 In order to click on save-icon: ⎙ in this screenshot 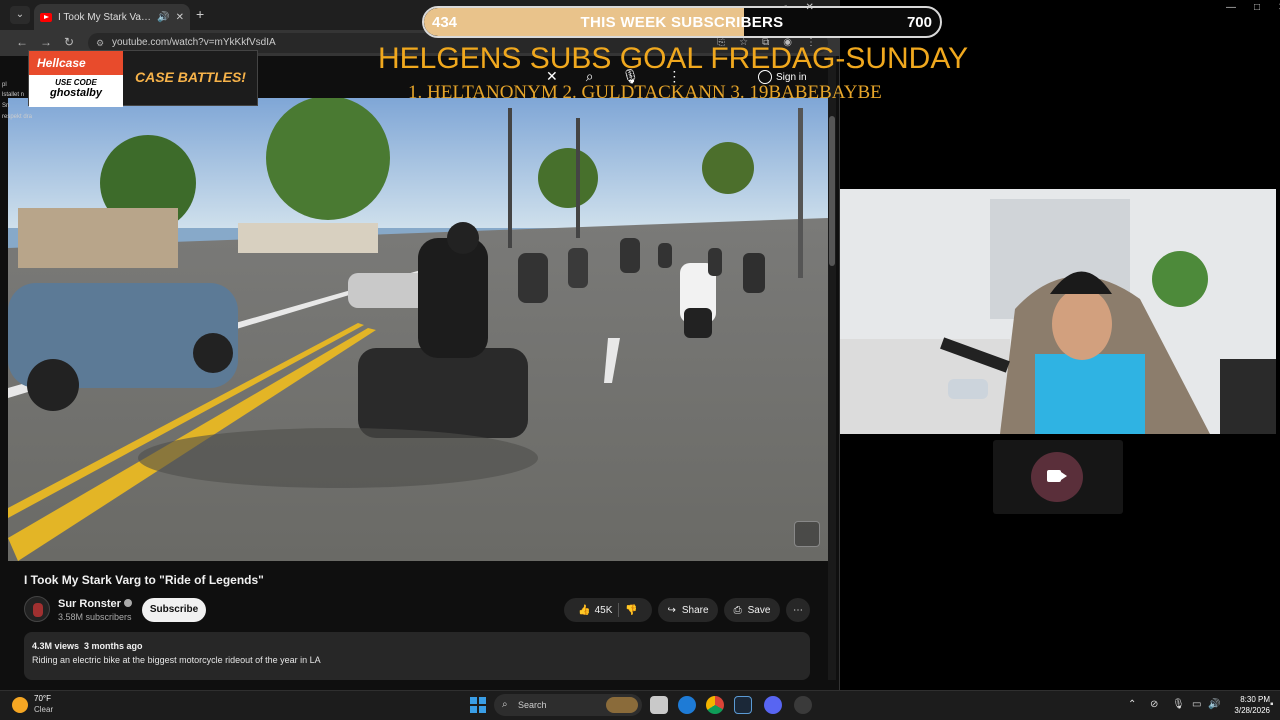, I will do `click(737, 610)`.